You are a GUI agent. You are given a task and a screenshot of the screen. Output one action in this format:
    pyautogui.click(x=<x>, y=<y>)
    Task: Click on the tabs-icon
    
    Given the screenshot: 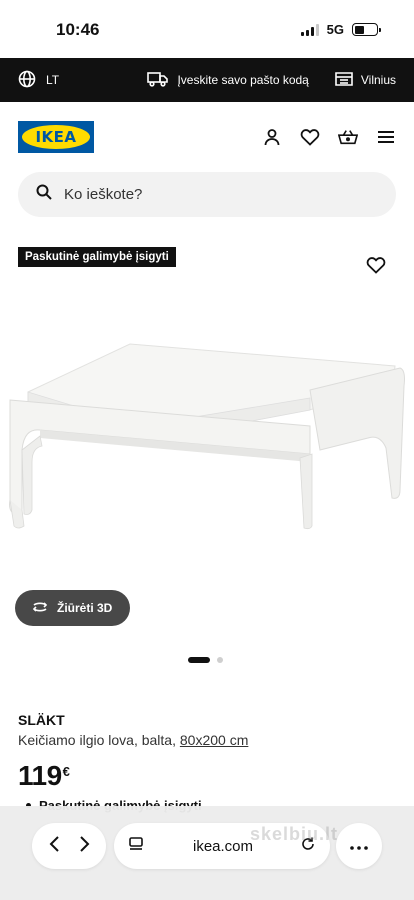 What is the action you would take?
    pyautogui.click(x=137, y=846)
    